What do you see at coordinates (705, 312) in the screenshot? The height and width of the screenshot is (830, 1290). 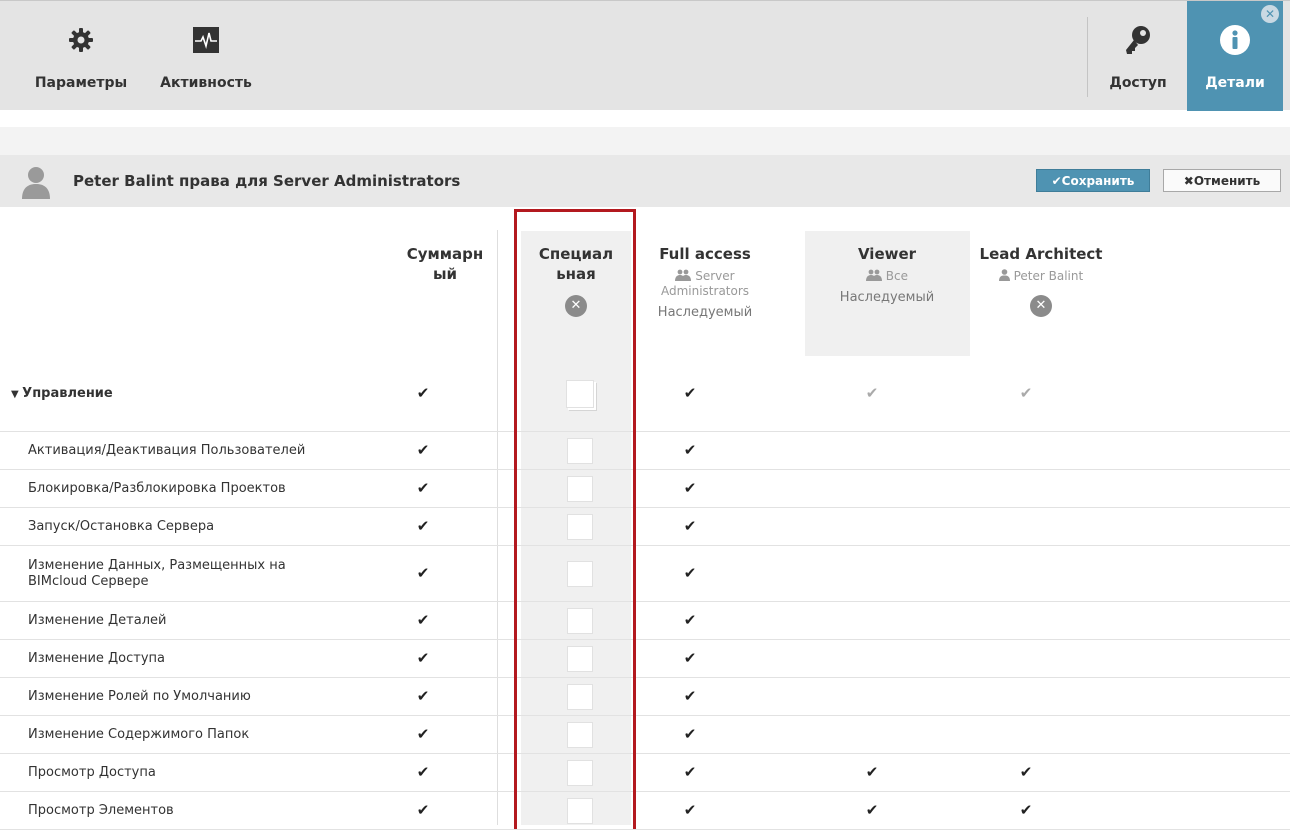 I see `col-full-inherited: Наследуемый` at bounding box center [705, 312].